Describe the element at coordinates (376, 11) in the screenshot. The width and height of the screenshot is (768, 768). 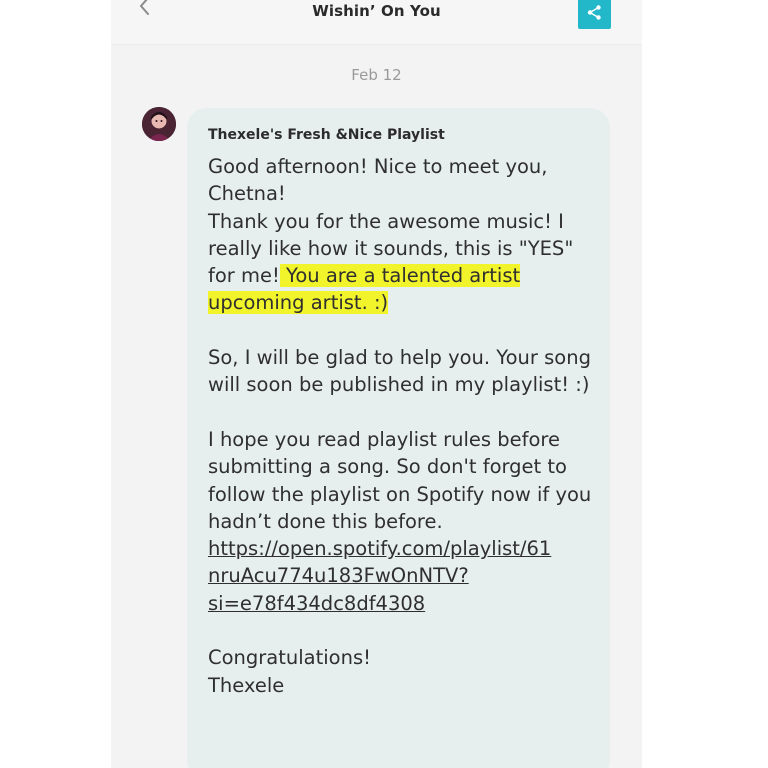
I see `page-title: Wishin’ On You` at that location.